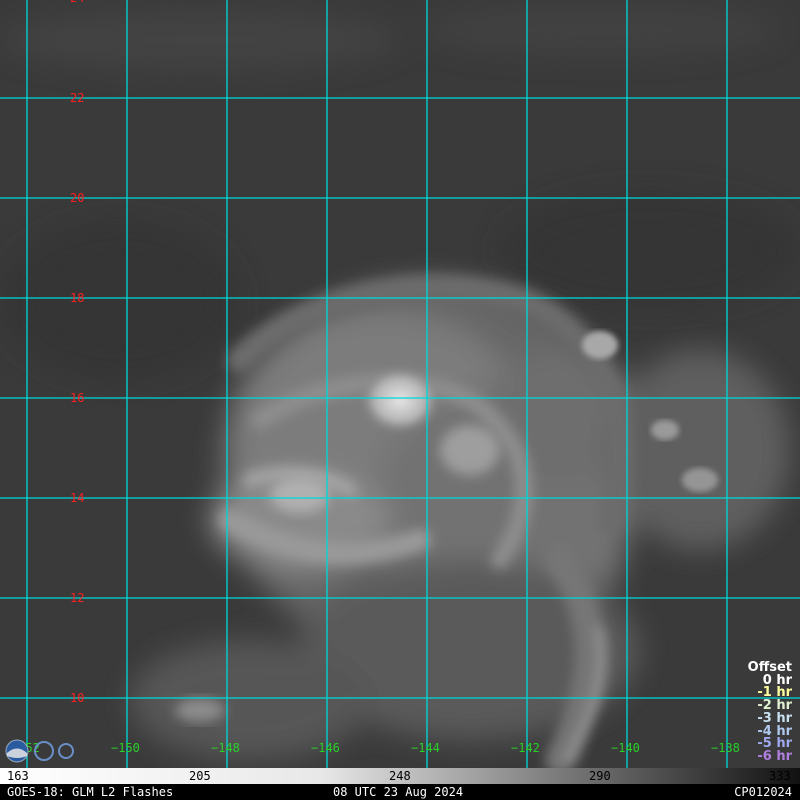 This screenshot has width=800, height=800. What do you see at coordinates (763, 792) in the screenshot?
I see `storm-id-label: CP012024` at bounding box center [763, 792].